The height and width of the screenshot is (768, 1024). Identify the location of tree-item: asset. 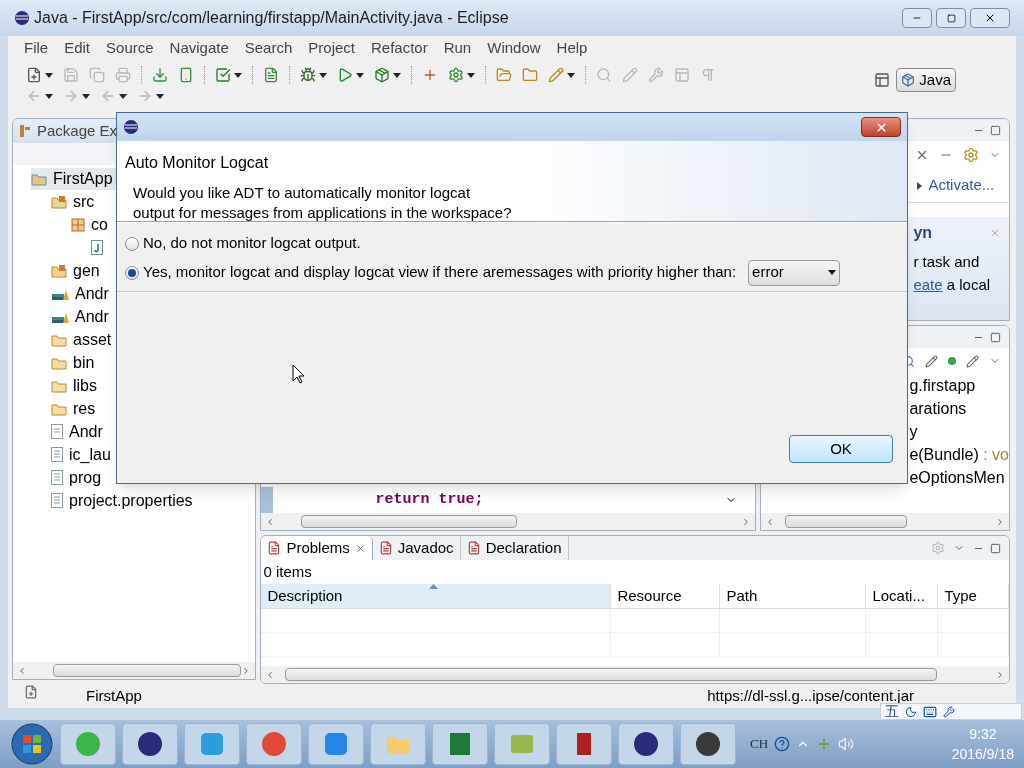
(83, 339).